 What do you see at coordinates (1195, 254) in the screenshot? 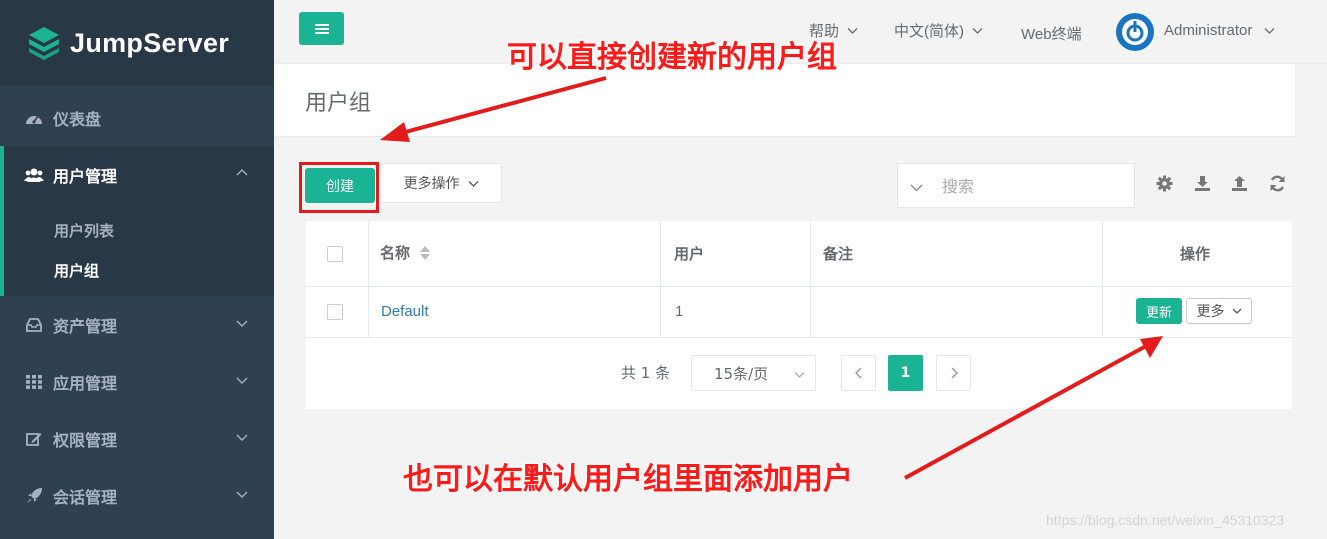
I see `column-header-actions: 操作` at bounding box center [1195, 254].